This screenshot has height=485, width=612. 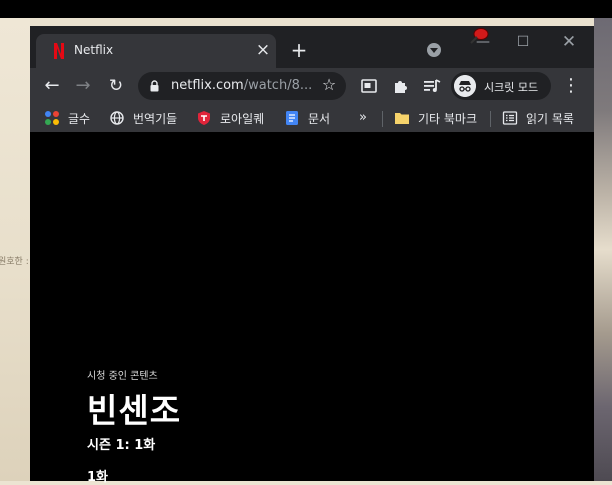 I want to click on globe-icon, so click(x=117, y=118).